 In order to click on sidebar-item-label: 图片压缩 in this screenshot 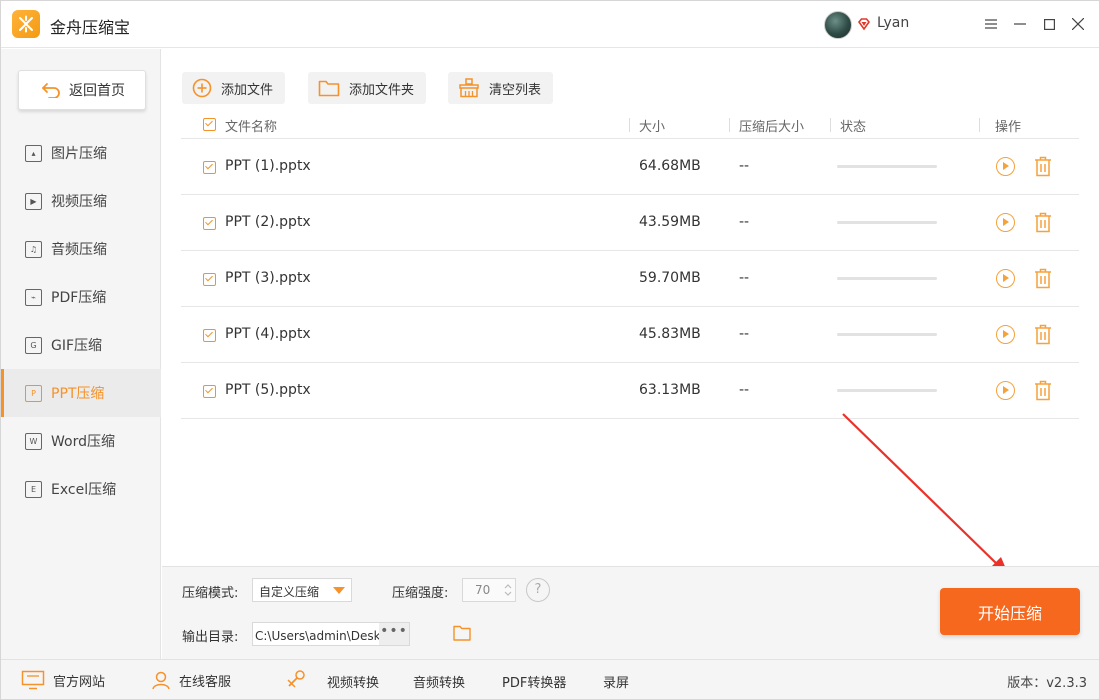, I will do `click(79, 154)`.